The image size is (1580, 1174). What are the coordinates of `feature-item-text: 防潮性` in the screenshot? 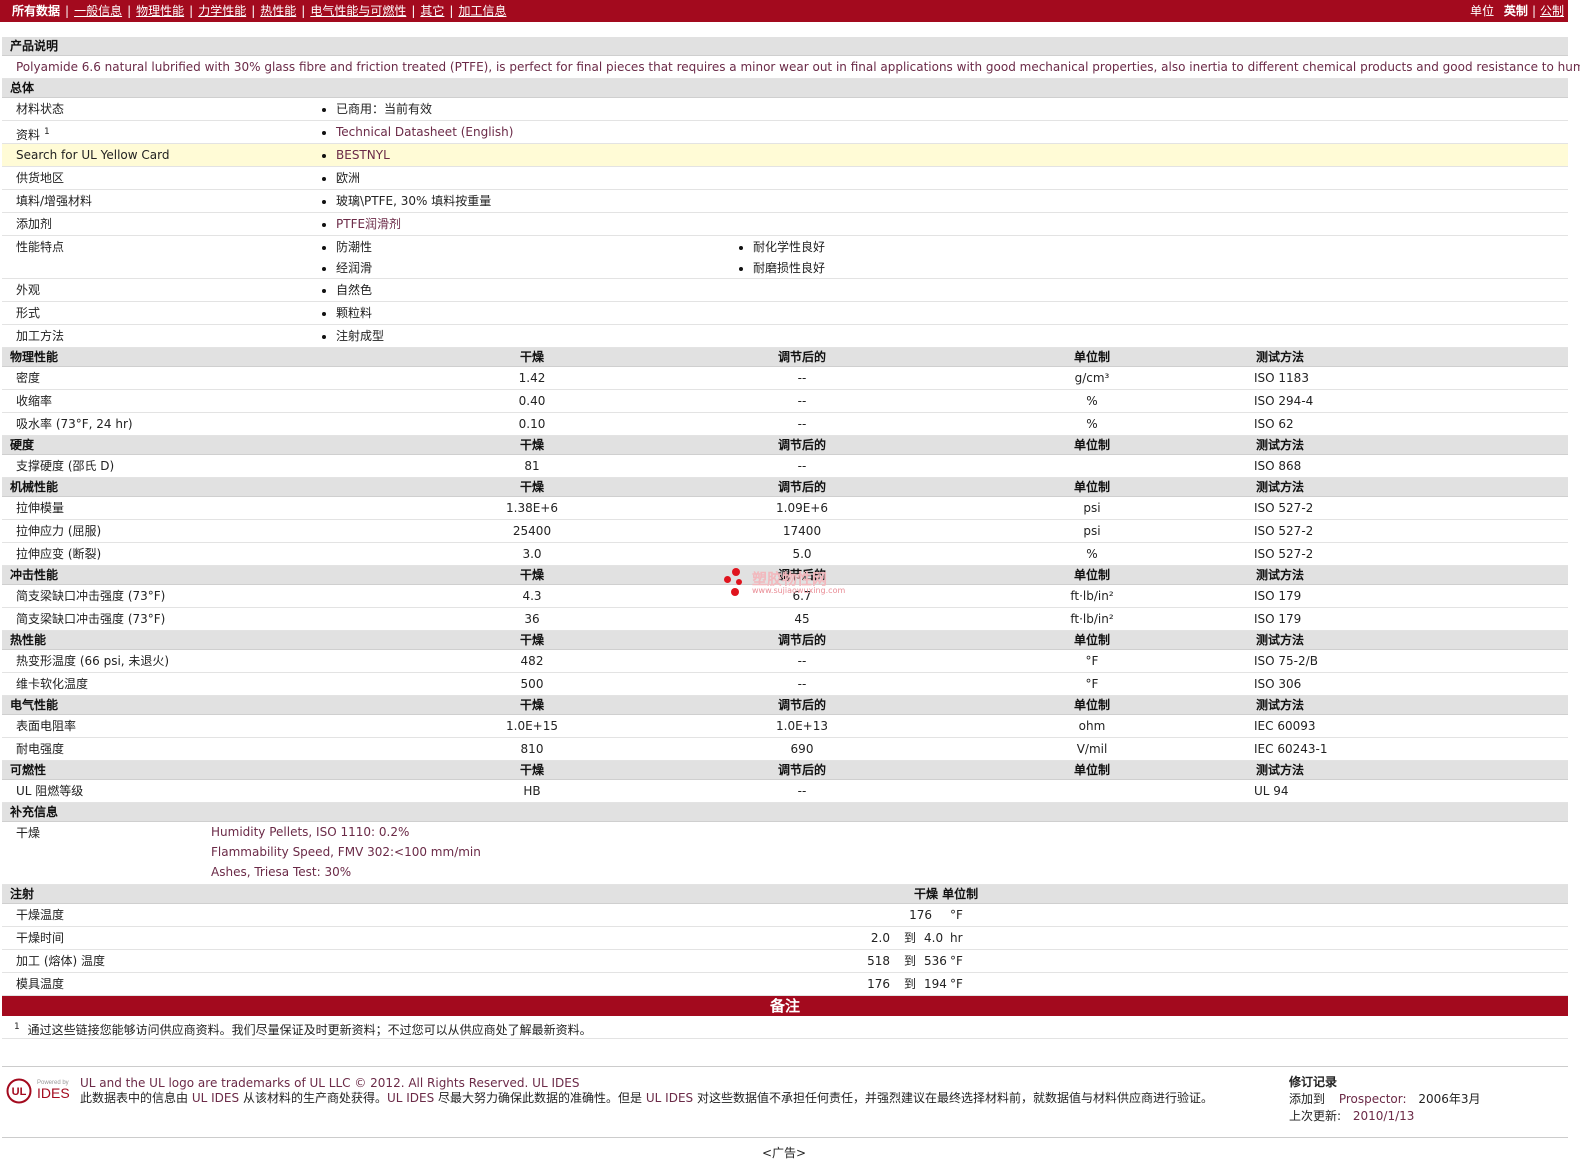 It's located at (354, 247).